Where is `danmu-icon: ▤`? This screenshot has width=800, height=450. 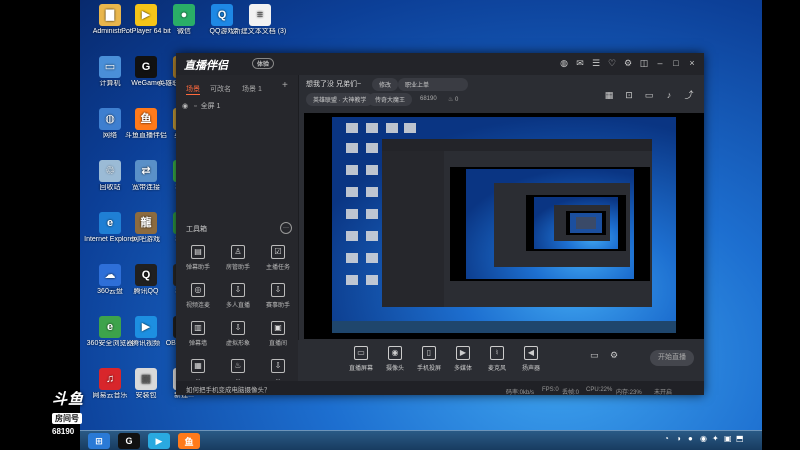
danmu-icon: ▤ is located at coordinates (198, 252).